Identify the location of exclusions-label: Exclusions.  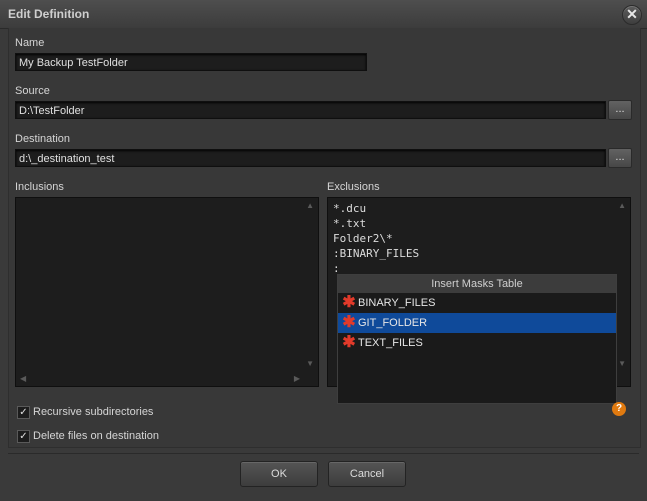
(353, 187).